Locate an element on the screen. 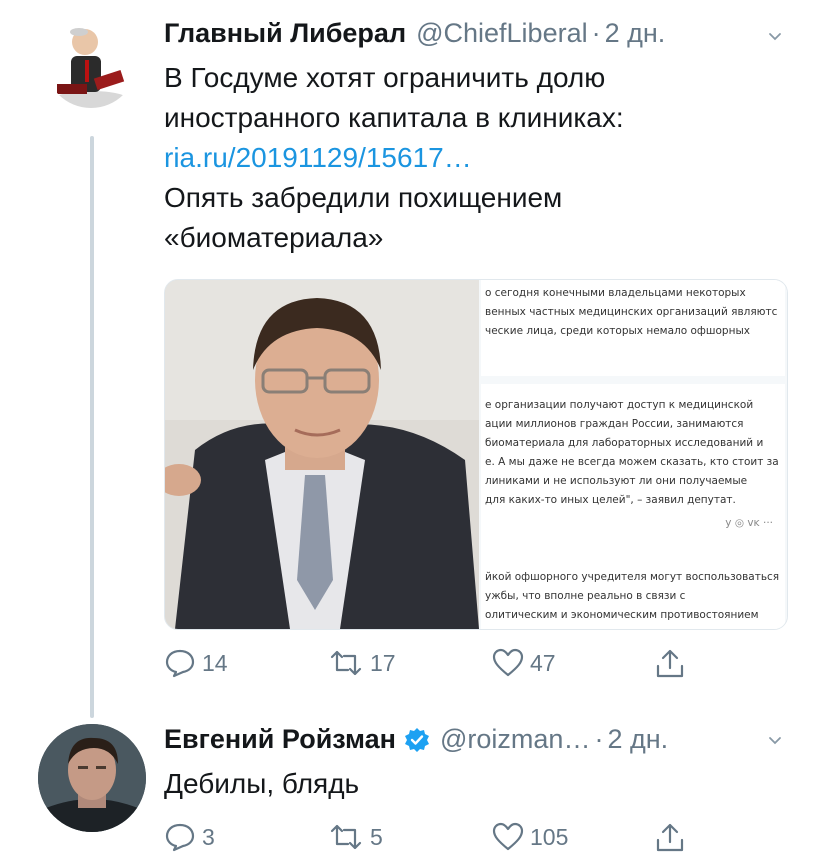  reply-count: 14 is located at coordinates (215, 662).